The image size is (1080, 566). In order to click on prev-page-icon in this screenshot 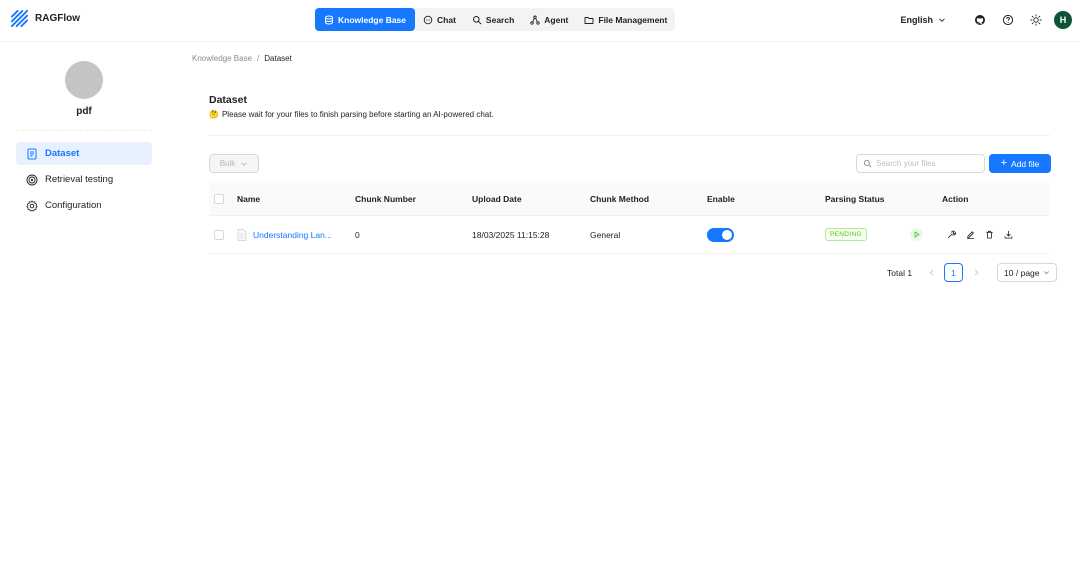, I will do `click(931, 272)`.